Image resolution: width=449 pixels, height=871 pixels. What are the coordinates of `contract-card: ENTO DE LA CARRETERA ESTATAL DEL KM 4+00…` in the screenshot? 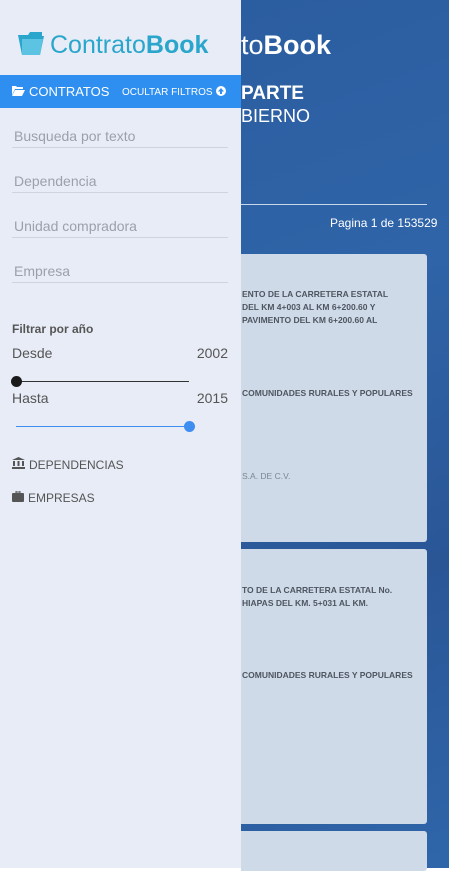 It's located at (334, 398).